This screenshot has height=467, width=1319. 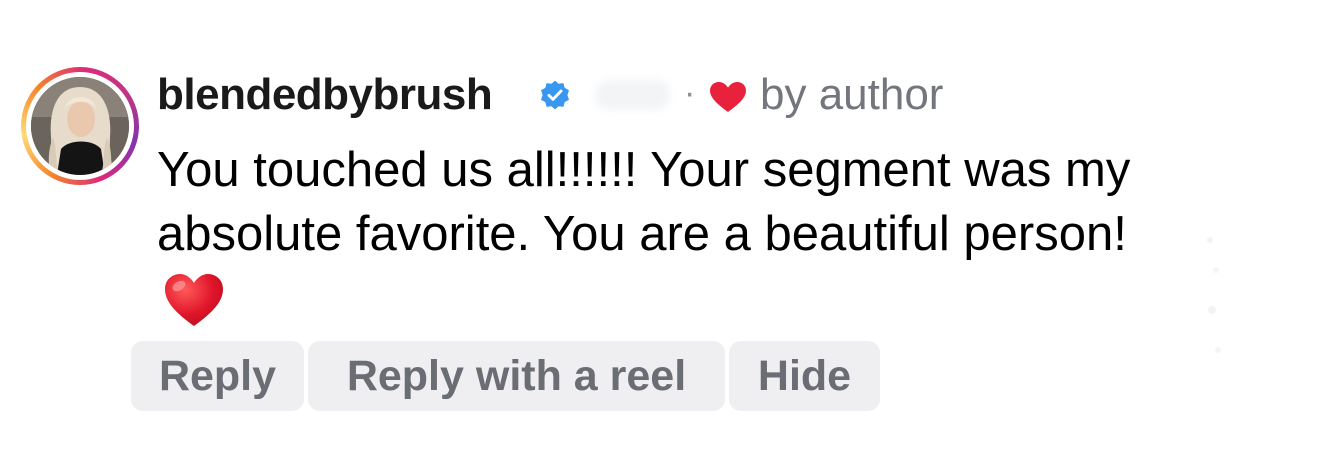 I want to click on blurred-timestamp, so click(x=632, y=95).